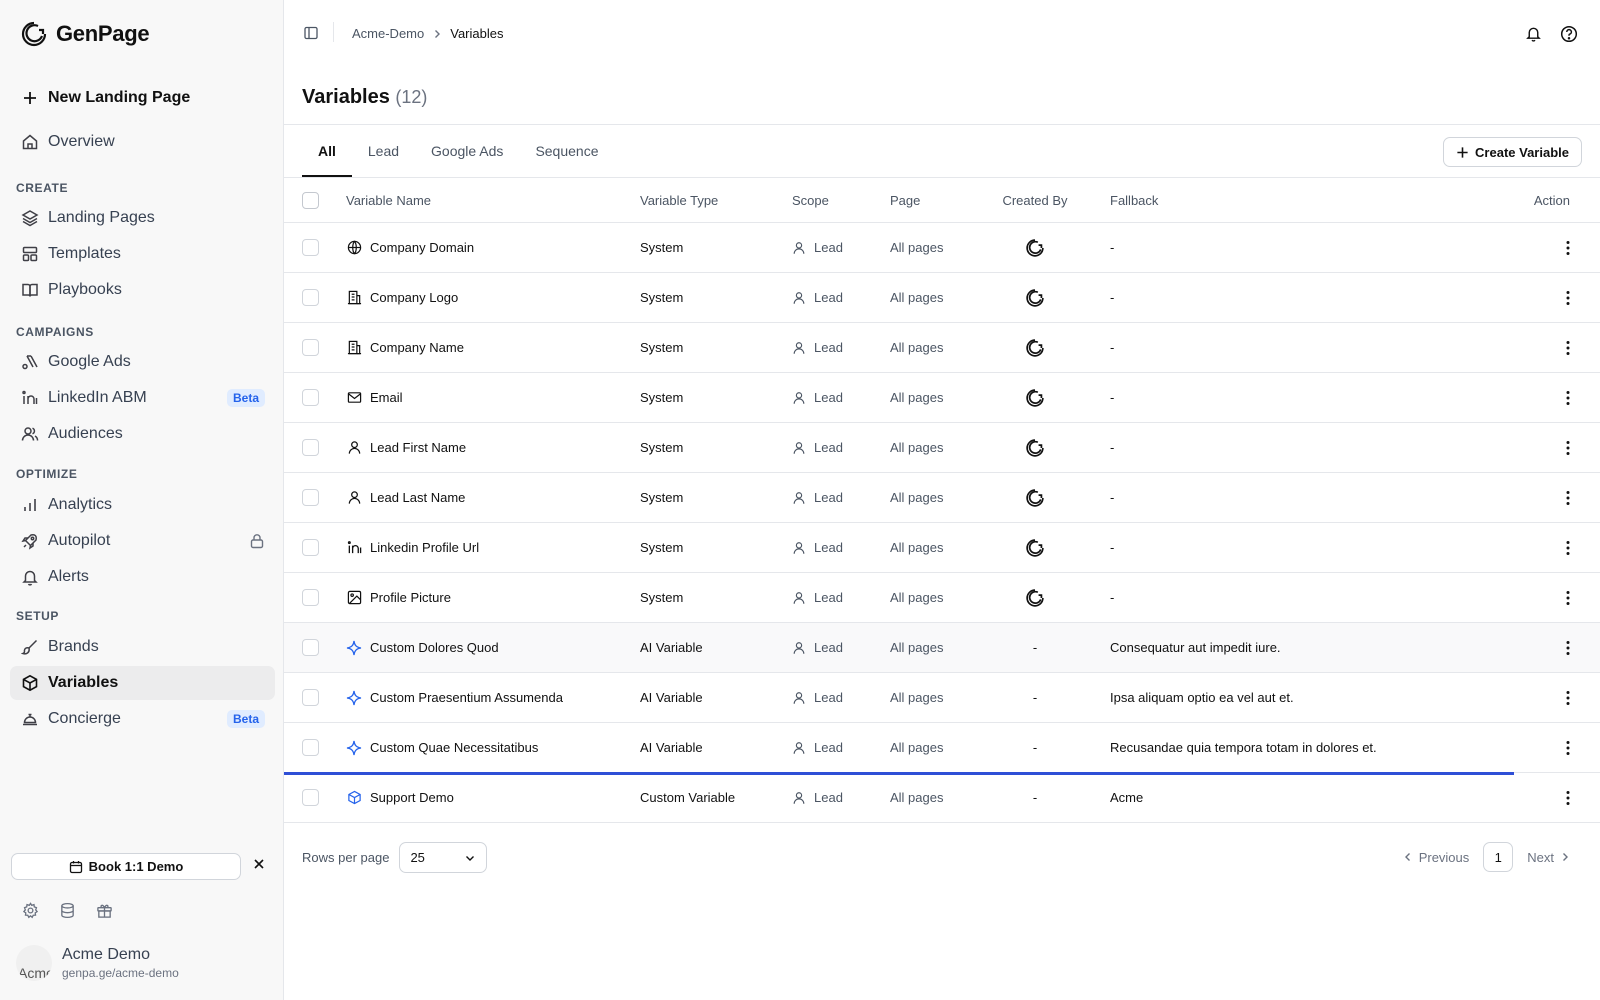  Describe the element at coordinates (85, 34) in the screenshot. I see `app-logo: GenPage` at that location.